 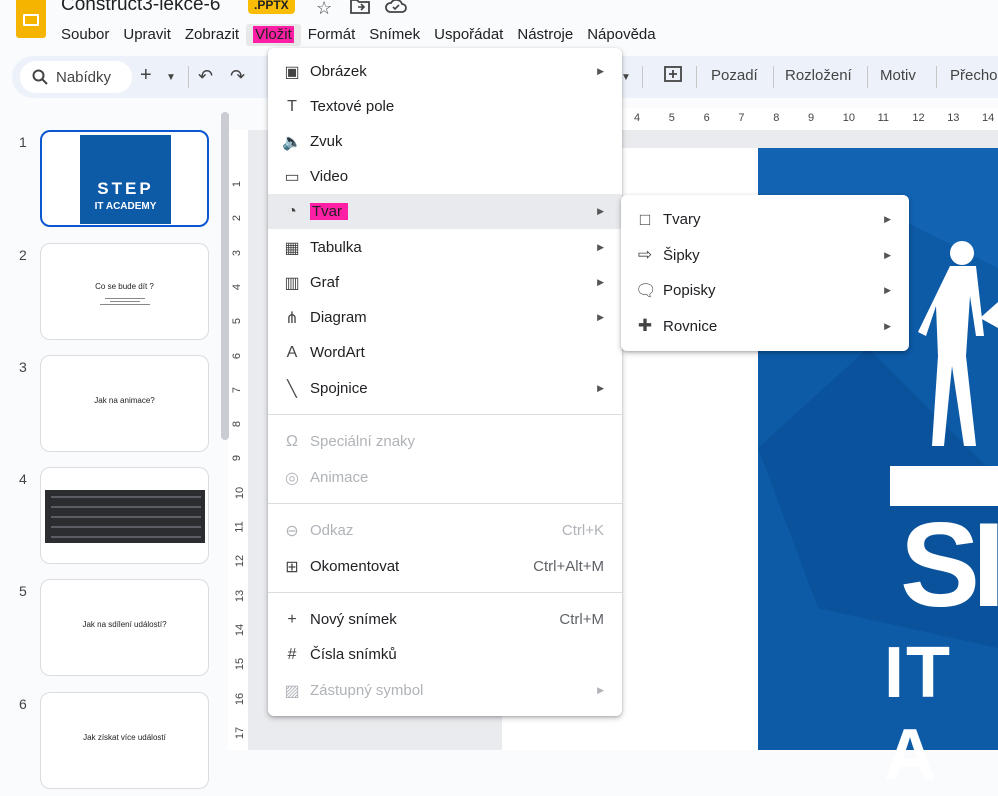 I want to click on omega-icon: Ω, so click(x=292, y=441).